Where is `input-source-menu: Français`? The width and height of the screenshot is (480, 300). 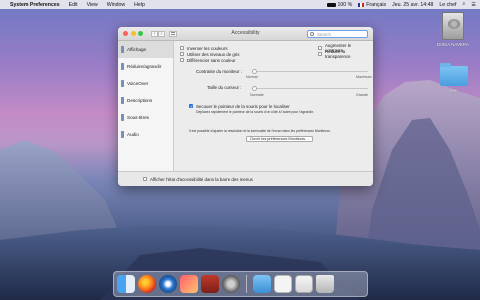 input-source-menu: Français is located at coordinates (372, 5).